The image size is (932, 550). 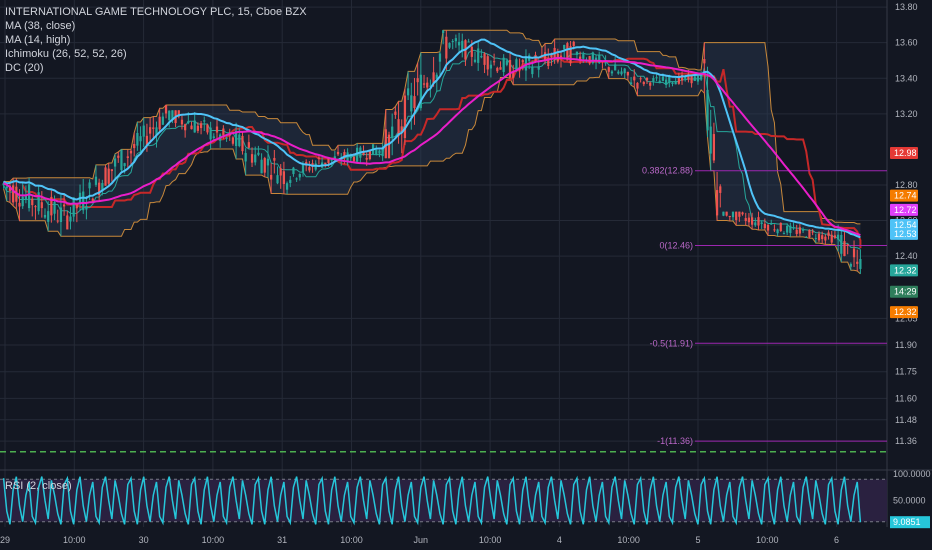 What do you see at coordinates (906, 7) in the screenshot?
I see `y-tick-label: 13.80` at bounding box center [906, 7].